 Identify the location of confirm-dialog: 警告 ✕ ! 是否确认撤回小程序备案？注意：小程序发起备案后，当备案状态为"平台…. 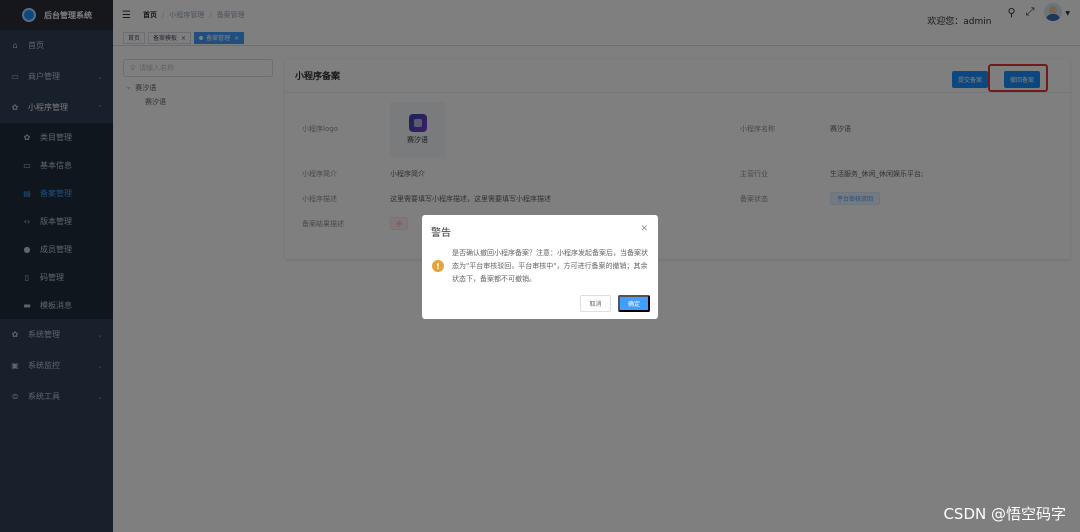
(540, 267).